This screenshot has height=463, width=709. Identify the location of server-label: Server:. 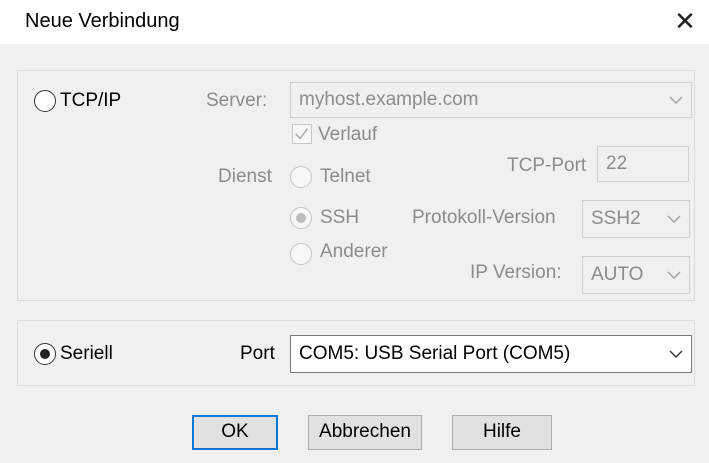
(237, 100).